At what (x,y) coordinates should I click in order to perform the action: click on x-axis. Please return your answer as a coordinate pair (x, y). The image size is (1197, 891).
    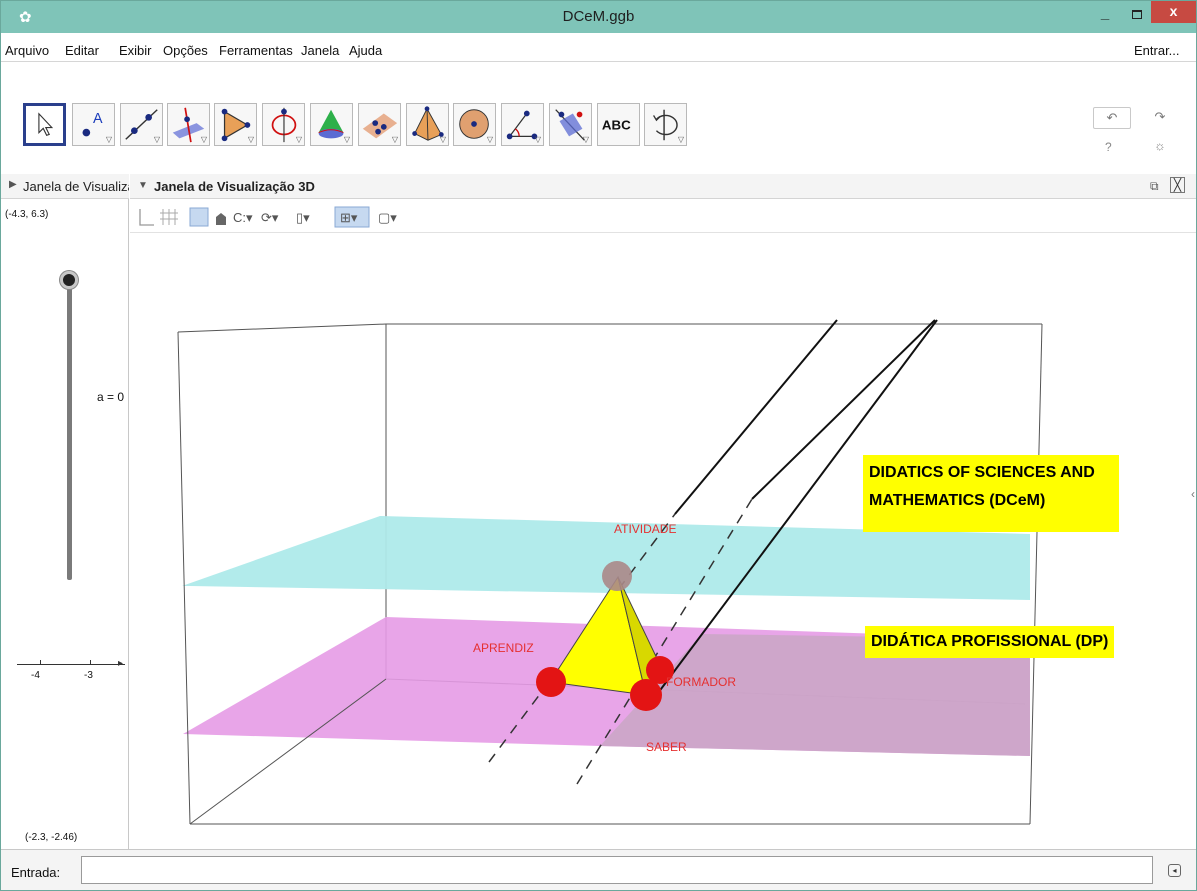
    Looking at the image, I should click on (71, 664).